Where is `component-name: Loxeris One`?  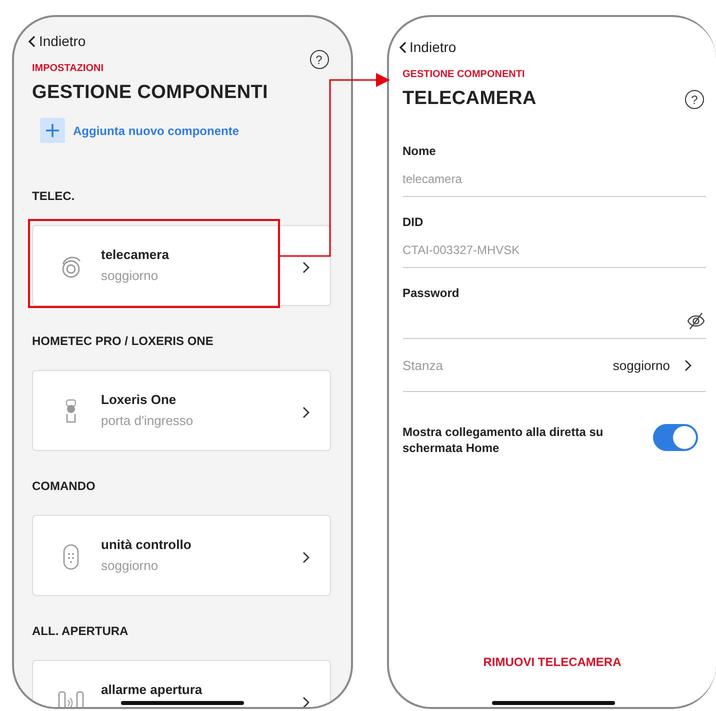
component-name: Loxeris One is located at coordinates (139, 399).